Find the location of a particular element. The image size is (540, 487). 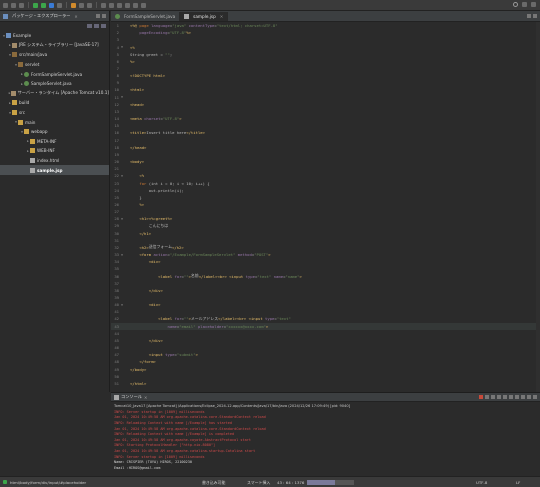

code-line: 8 <!DOCTYPE html> is located at coordinates (325, 75).